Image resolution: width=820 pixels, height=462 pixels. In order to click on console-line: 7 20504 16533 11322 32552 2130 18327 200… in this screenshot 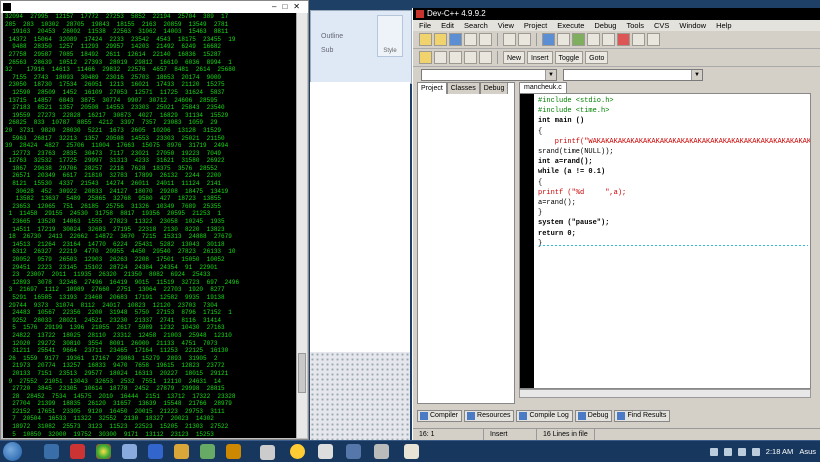, I will do `click(109, 419)`.